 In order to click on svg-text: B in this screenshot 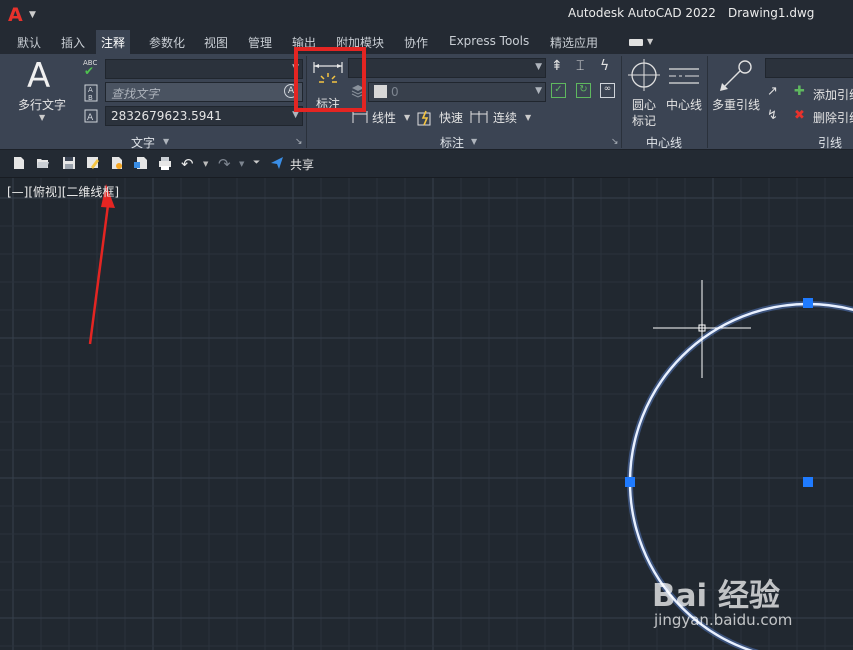, I will do `click(90, 98)`.